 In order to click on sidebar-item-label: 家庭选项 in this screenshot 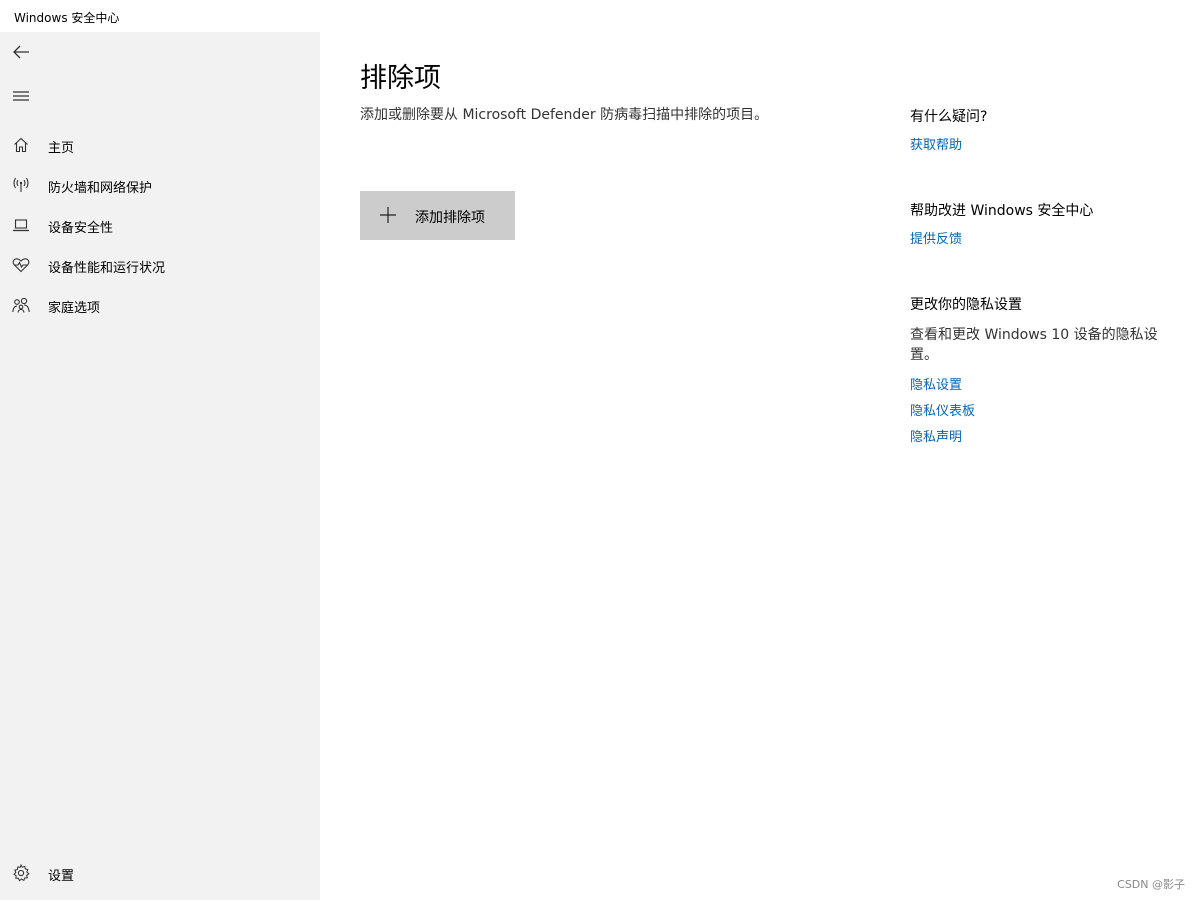, I will do `click(74, 308)`.